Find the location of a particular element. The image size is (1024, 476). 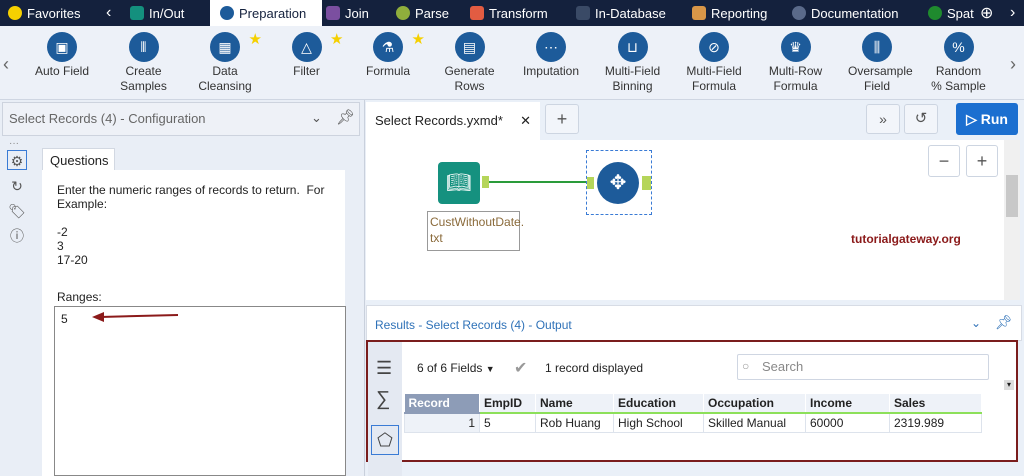

category-tab-parse: Parse is located at coordinates (422, 13).